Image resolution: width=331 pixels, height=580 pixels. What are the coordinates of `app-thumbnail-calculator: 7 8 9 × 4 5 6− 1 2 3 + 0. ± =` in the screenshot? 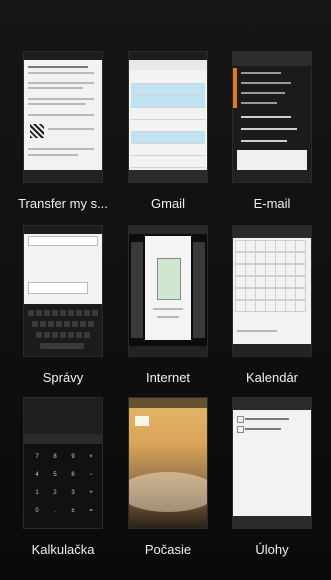 It's located at (63, 463).